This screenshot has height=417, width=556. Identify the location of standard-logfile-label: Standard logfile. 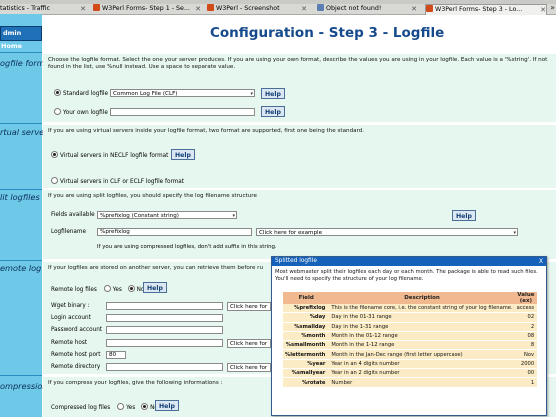
(86, 94).